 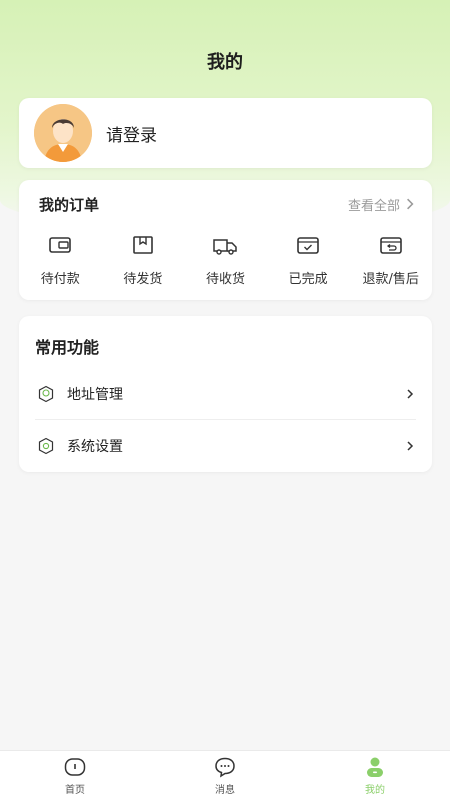 What do you see at coordinates (373, 206) in the screenshot?
I see `view-all-label: 查看全部` at bounding box center [373, 206].